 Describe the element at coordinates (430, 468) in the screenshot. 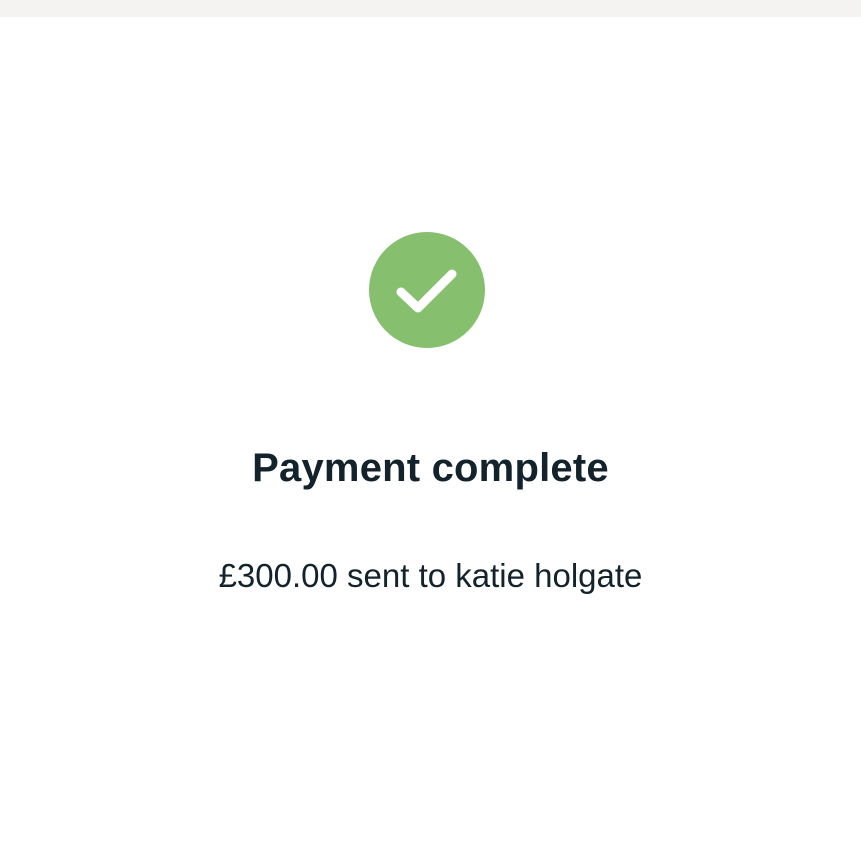

I see `payment-status-title: Payment complete` at that location.